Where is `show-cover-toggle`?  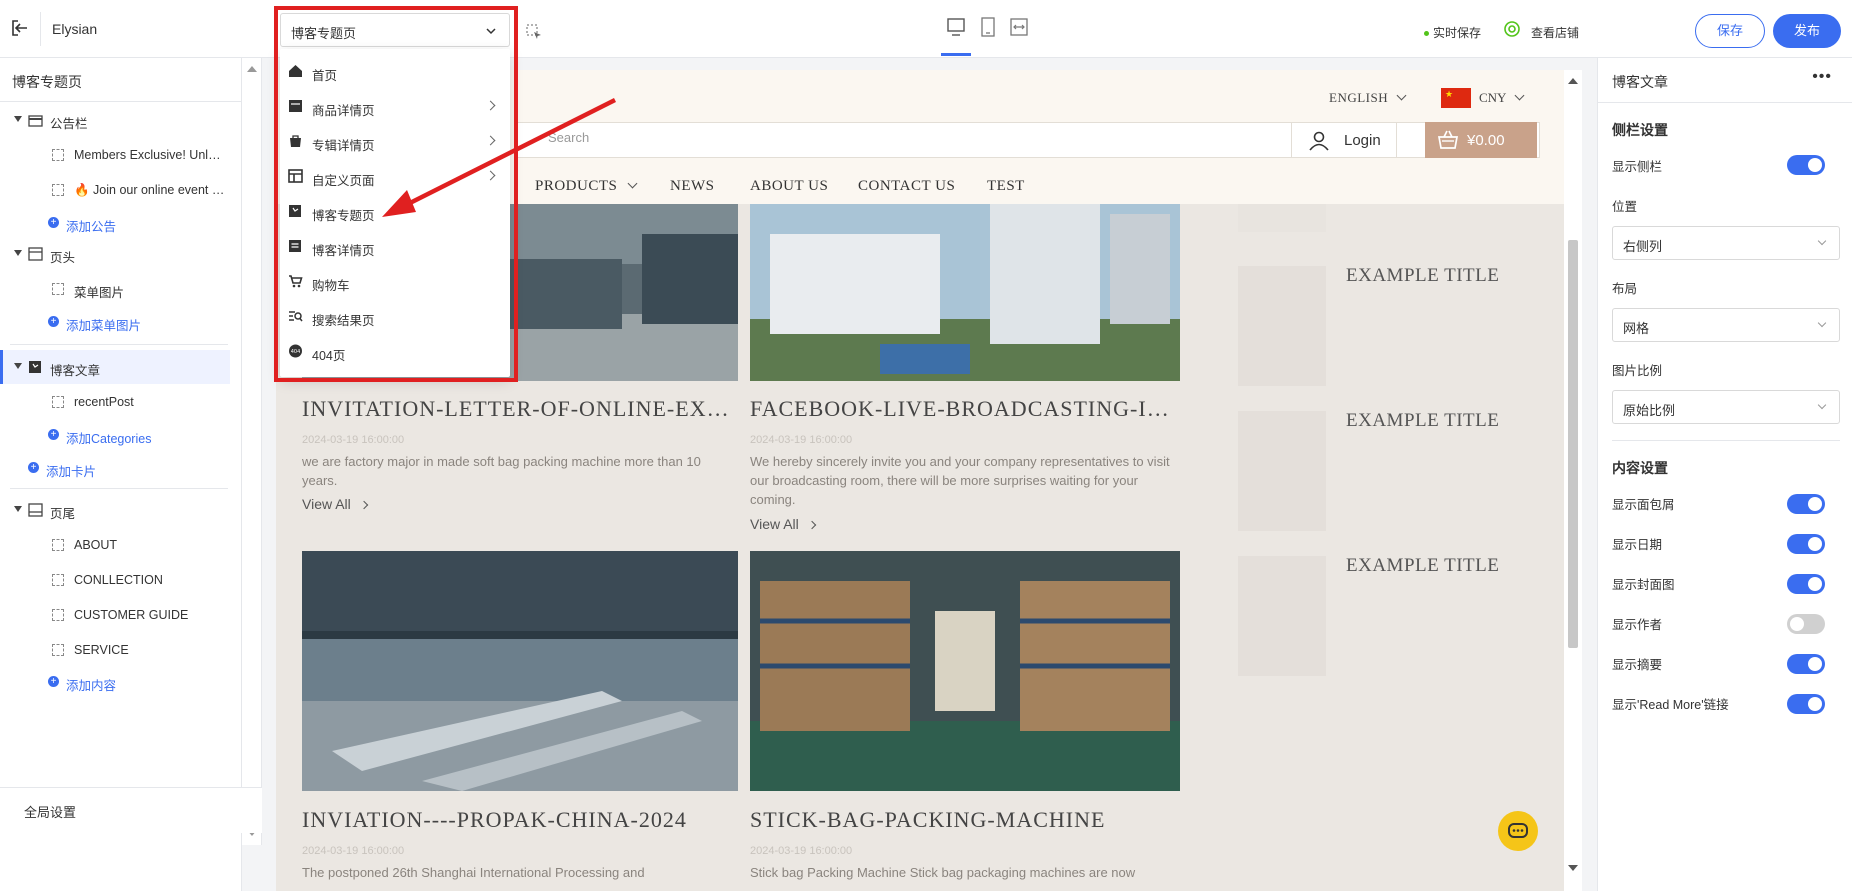 show-cover-toggle is located at coordinates (1806, 584).